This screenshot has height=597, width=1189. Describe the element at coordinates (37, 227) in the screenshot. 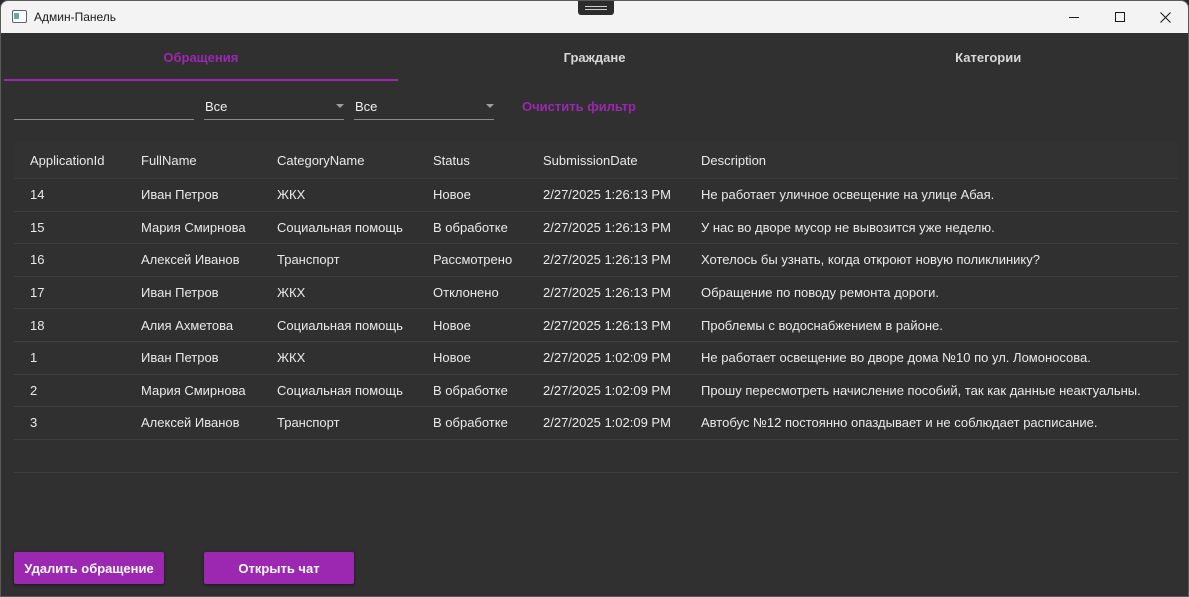

I see `table-cell: 15` at that location.